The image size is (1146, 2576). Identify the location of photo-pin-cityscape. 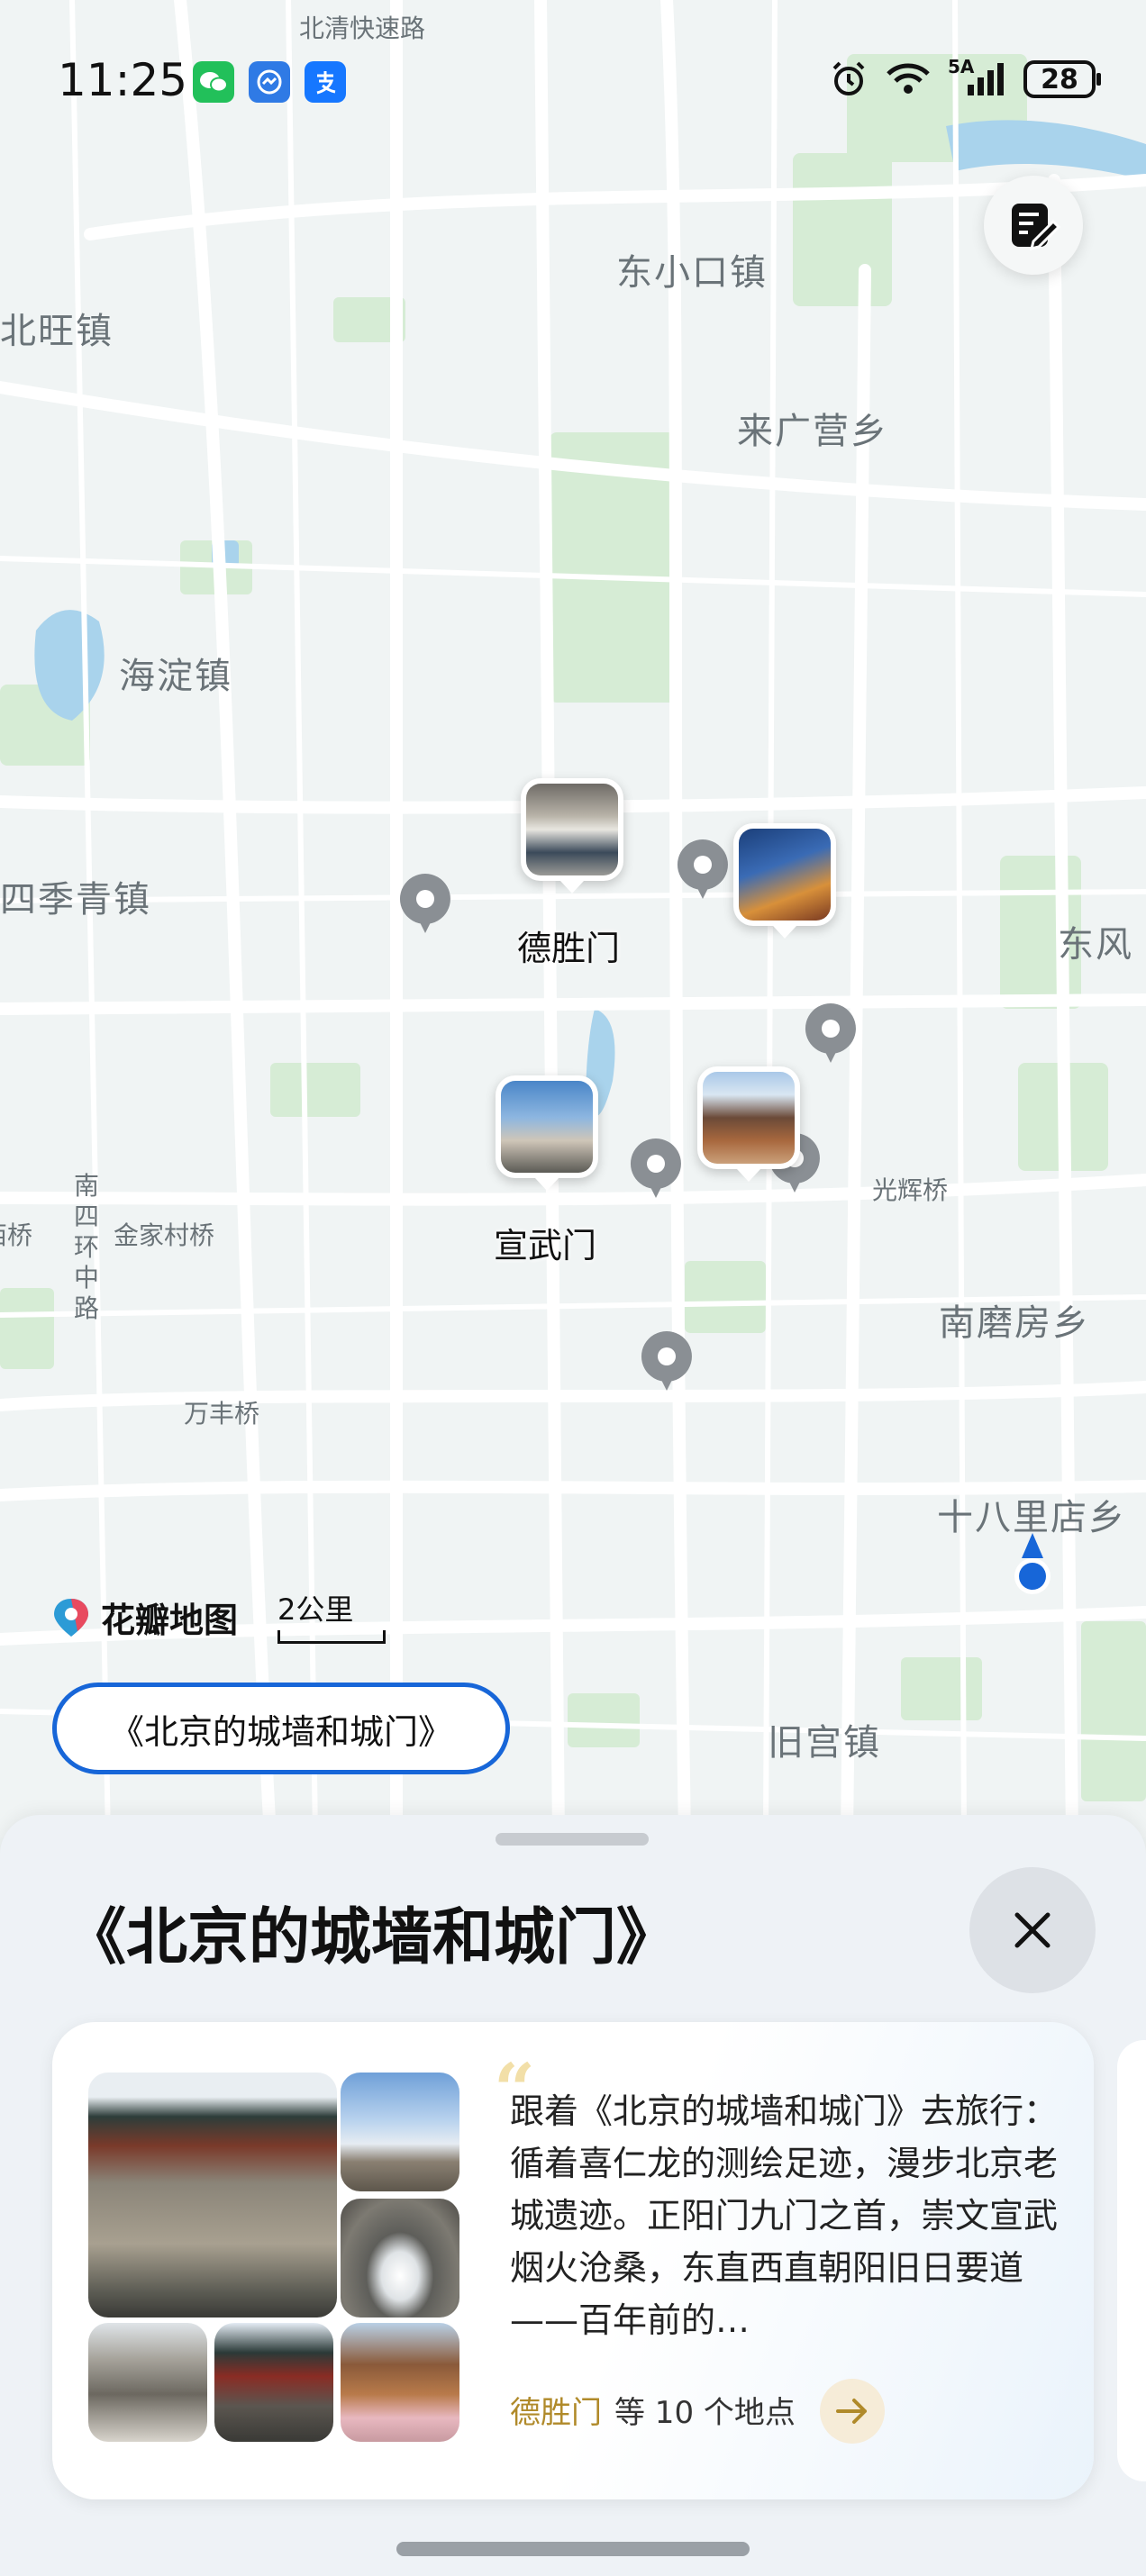
(785, 881).